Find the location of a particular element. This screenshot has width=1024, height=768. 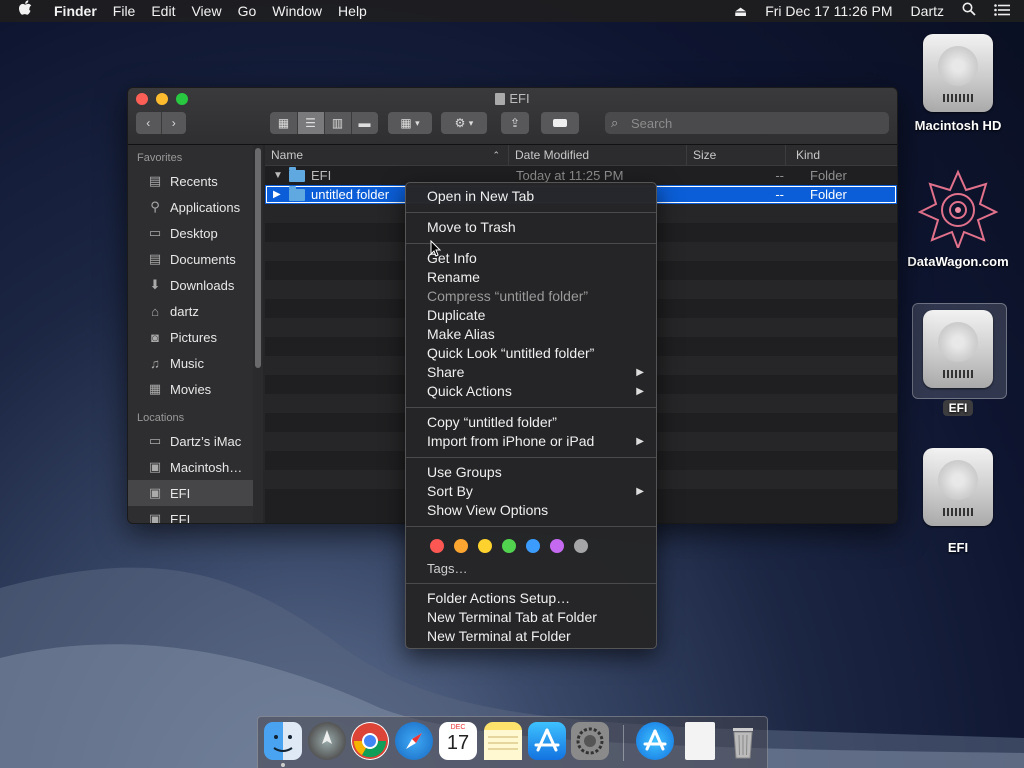

menu-go: Go is located at coordinates (247, 11).